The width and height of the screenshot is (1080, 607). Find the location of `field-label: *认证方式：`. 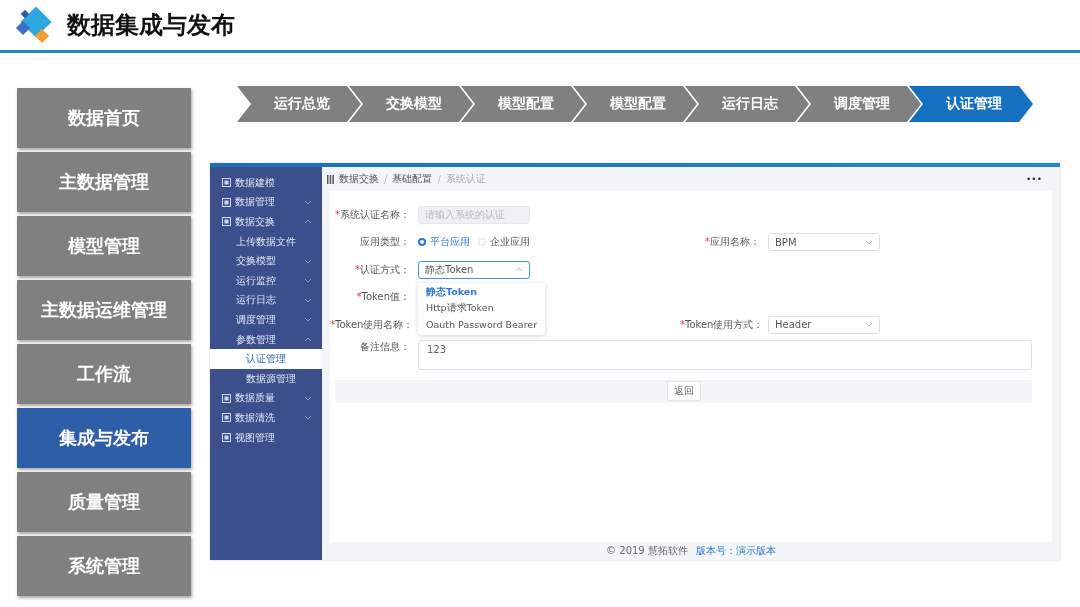

field-label: *认证方式： is located at coordinates (382, 269).